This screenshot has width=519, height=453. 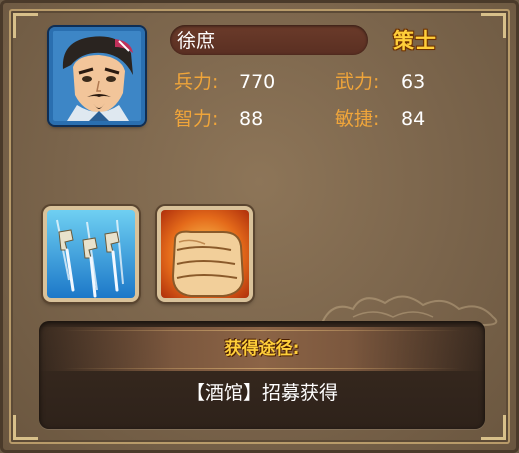 What do you see at coordinates (261, 393) in the screenshot?
I see `acquisition-method: 【酒馆】招募获得` at bounding box center [261, 393].